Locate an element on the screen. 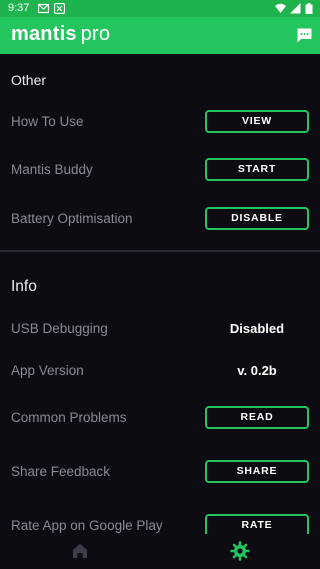 Image resolution: width=320 pixels, height=569 pixels. rate-button: RATE is located at coordinates (257, 524).